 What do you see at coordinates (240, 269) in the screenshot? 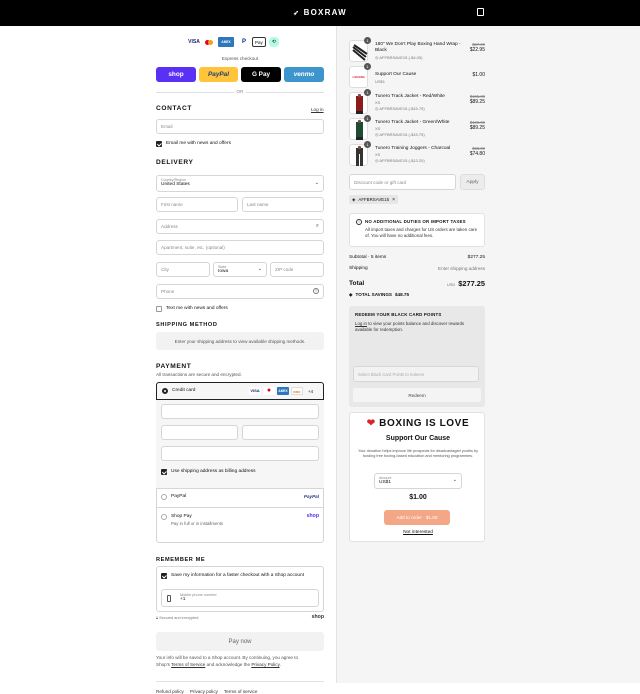
I see `state-select: State Iowa ⌄` at bounding box center [240, 269].